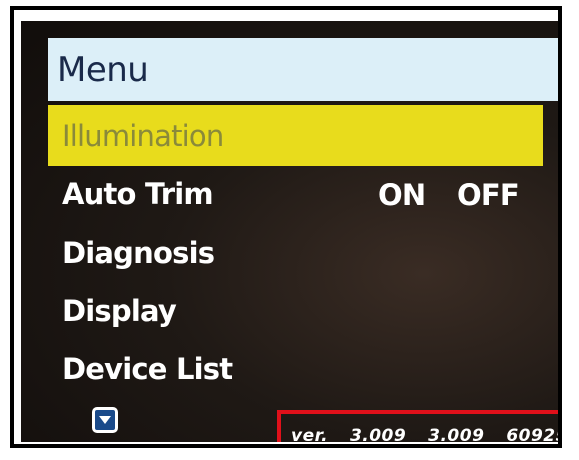  I want to click on menu-item-label: Auto Trim, so click(138, 194).